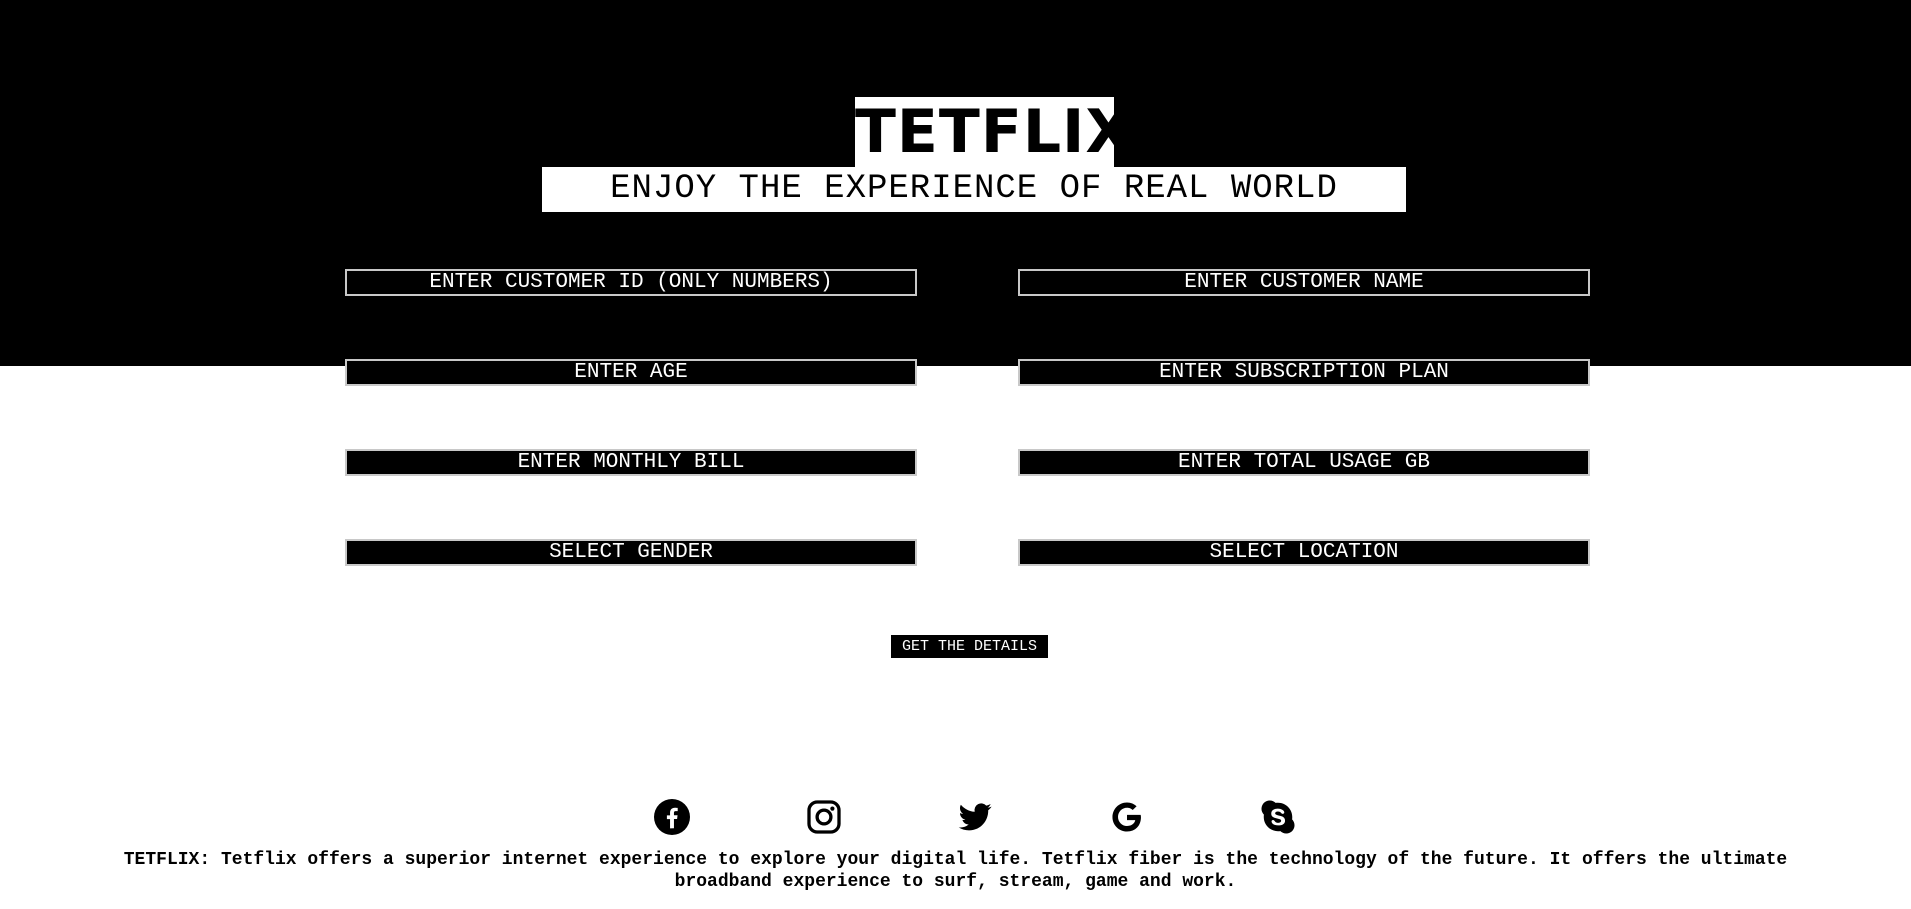 The height and width of the screenshot is (909, 1911). What do you see at coordinates (969, 646) in the screenshot?
I see `get-details-button: GET THE DETAILS` at bounding box center [969, 646].